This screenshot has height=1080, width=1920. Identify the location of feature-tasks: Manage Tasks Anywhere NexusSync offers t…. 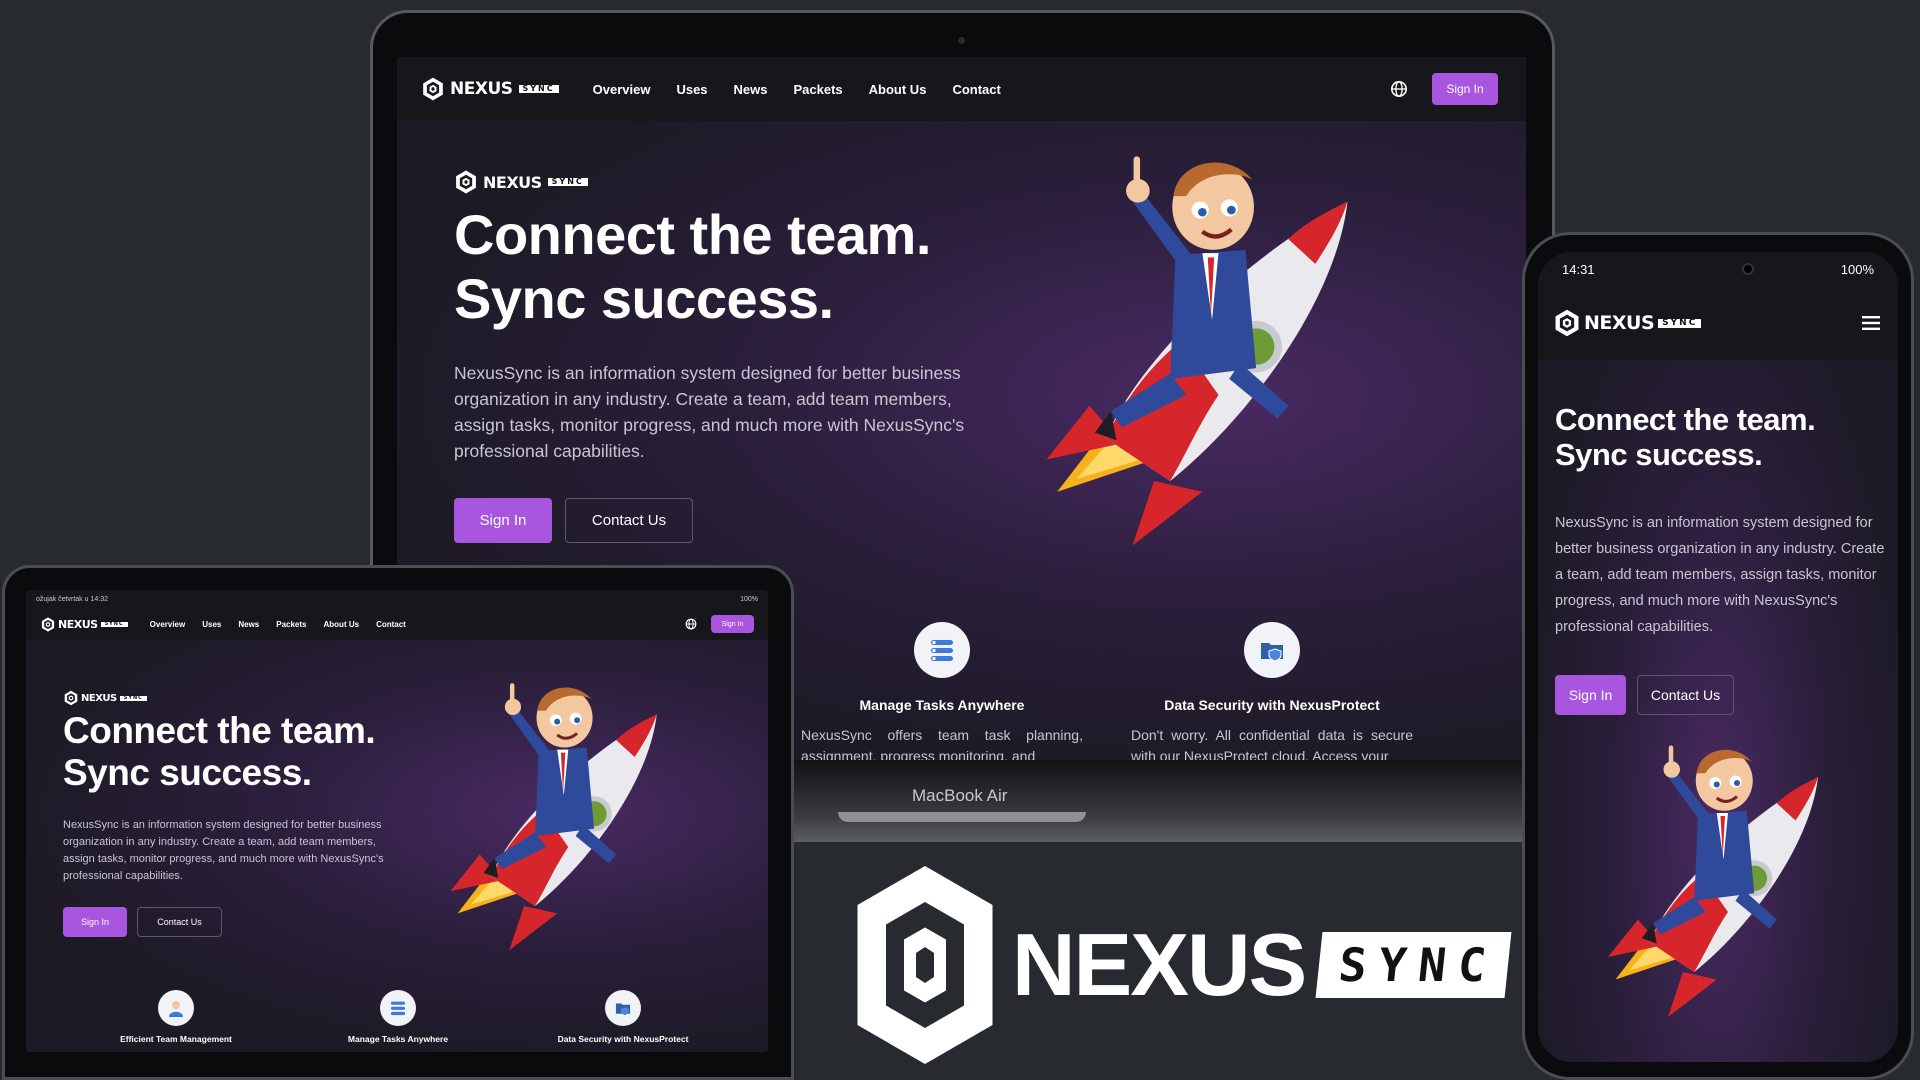
(942, 692).